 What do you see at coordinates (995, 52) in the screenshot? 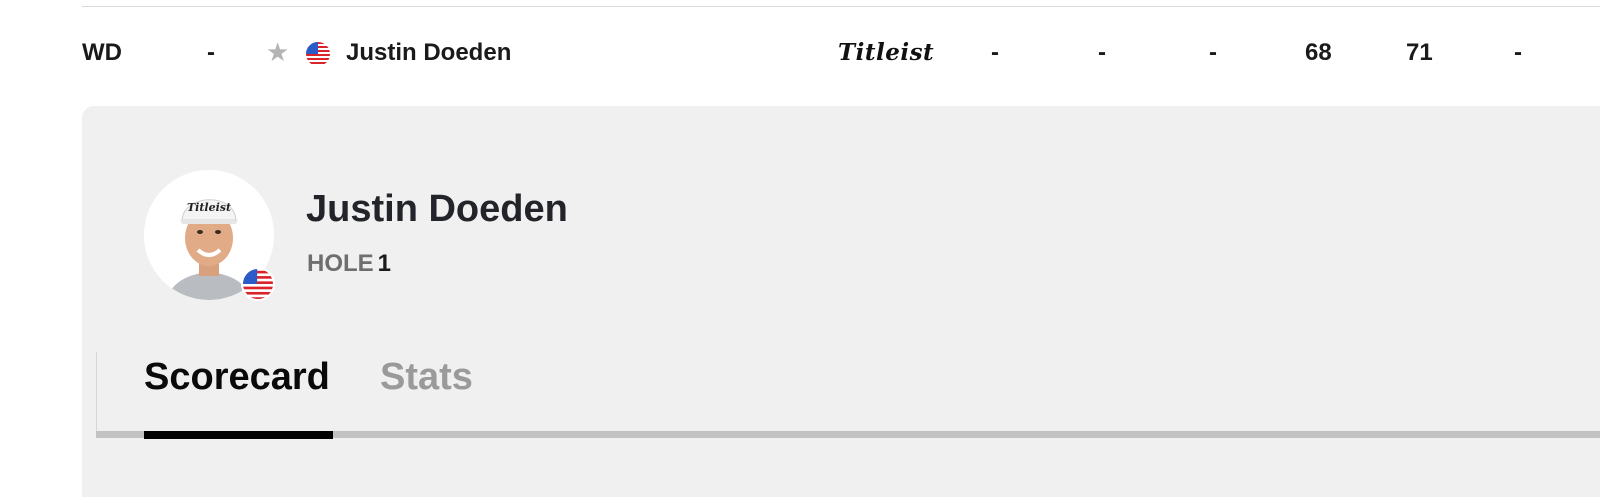
I see `score-cell-1: -` at bounding box center [995, 52].